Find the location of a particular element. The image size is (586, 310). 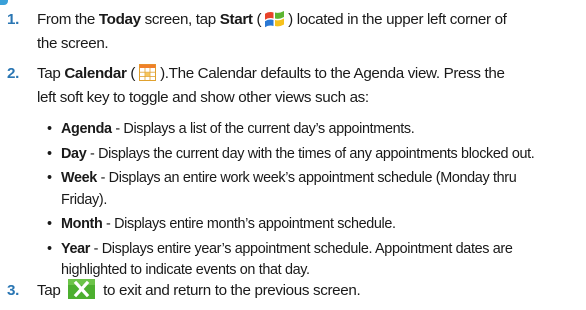

view-term: Day is located at coordinates (74, 153).